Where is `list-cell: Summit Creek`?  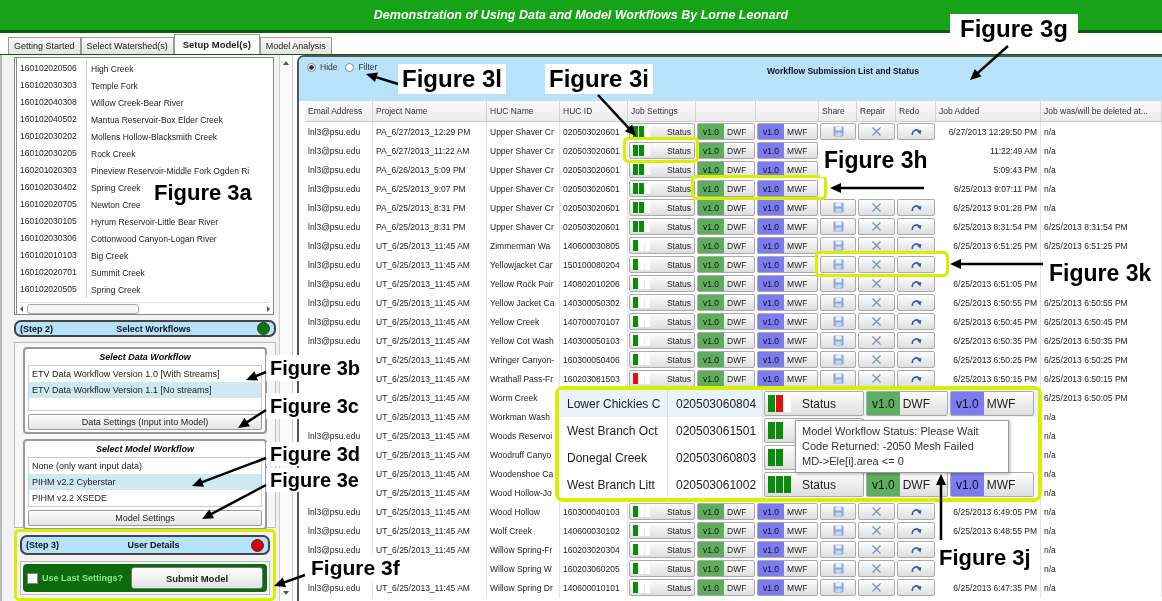 list-cell: Summit Creek is located at coordinates (116, 272).